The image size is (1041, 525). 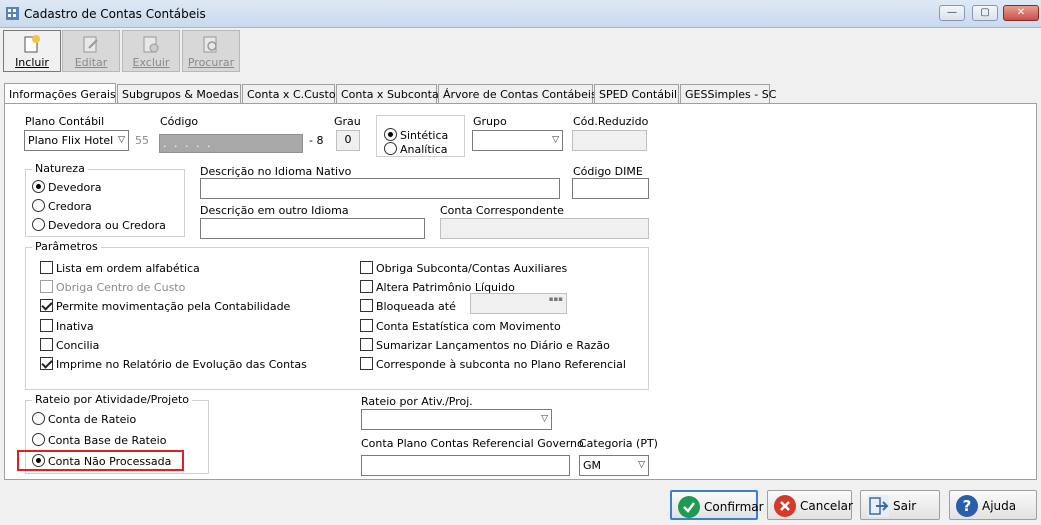 What do you see at coordinates (75, 326) in the screenshot?
I see `inativa-label: Inativa` at bounding box center [75, 326].